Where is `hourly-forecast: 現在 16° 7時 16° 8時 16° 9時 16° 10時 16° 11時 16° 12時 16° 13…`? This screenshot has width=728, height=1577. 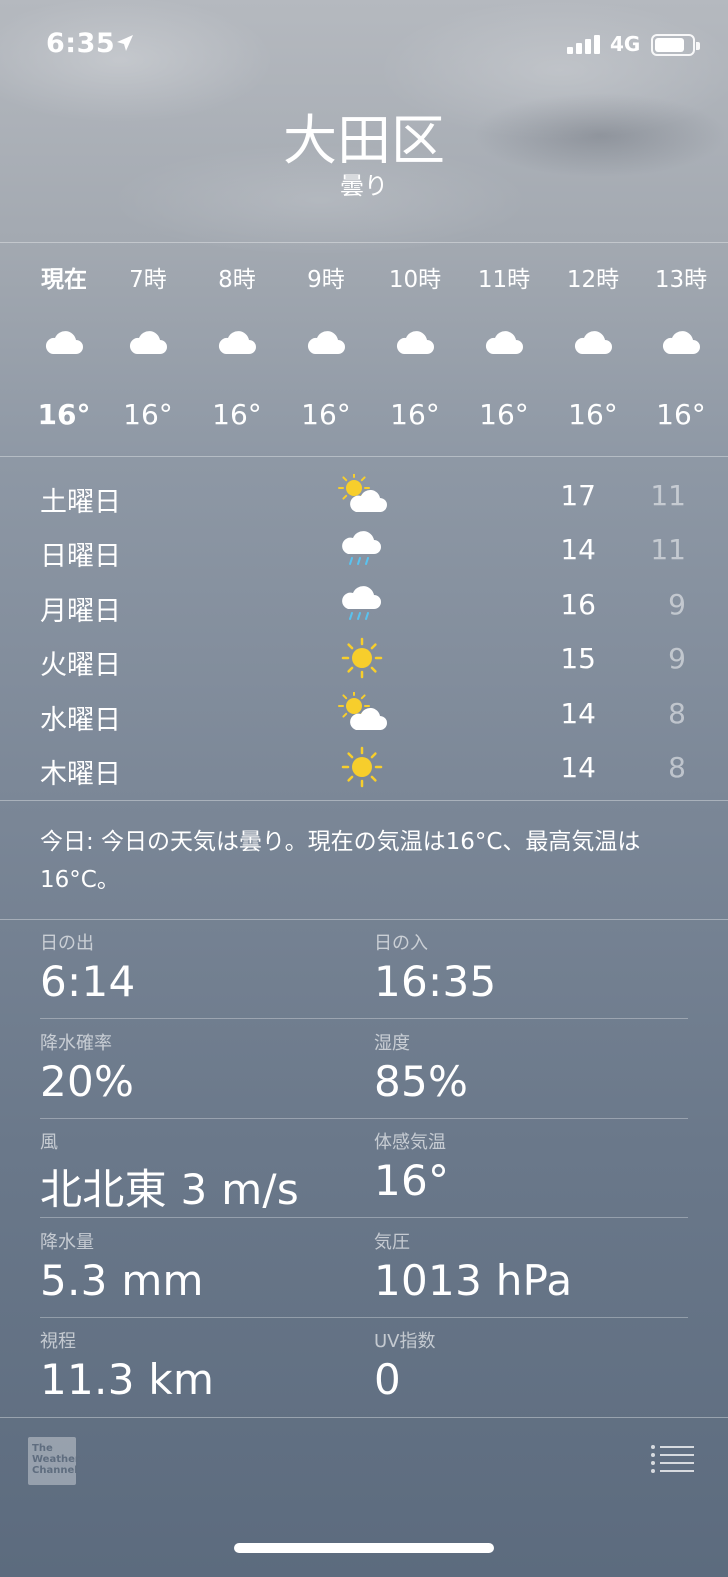
hourly-forecast: 現在 16° 7時 16° 8時 16° 9時 16° 10時 16° 11時 16° 12時 16° 13… is located at coordinates (364, 350).